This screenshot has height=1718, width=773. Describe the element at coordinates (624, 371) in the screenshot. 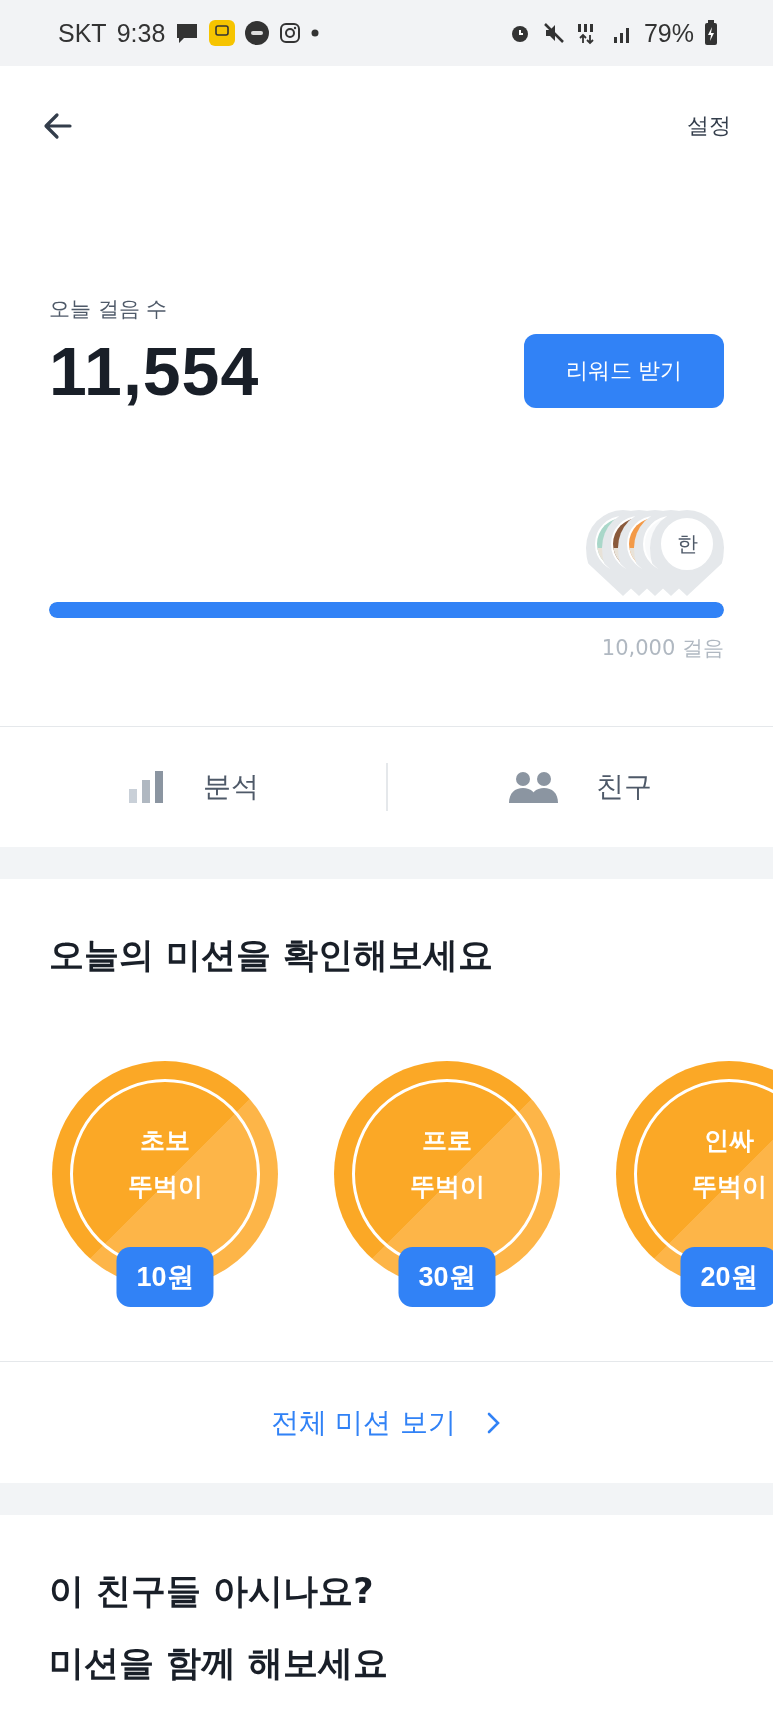

I see `reward-button: 리워드 받기` at that location.